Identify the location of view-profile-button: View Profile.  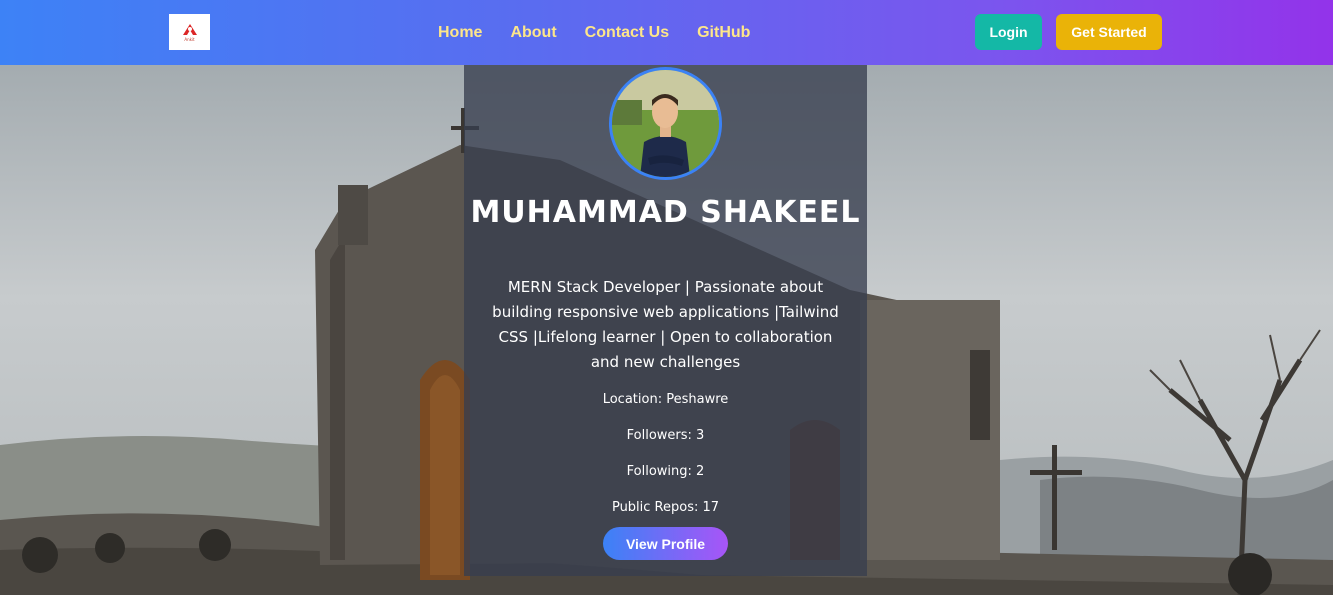
(665, 543).